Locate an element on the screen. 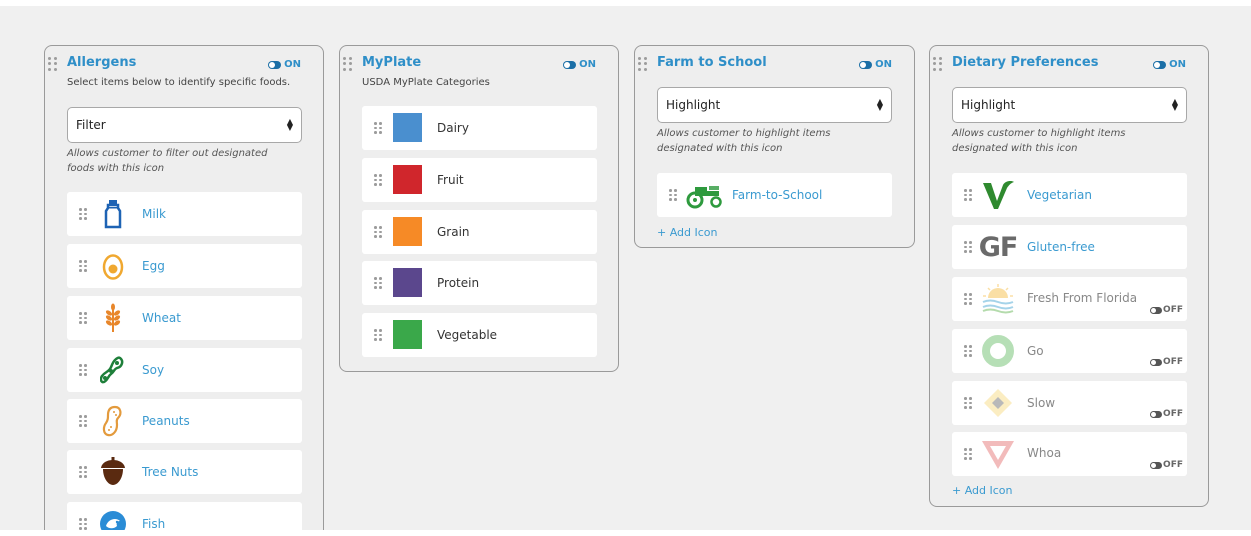 The width and height of the screenshot is (1251, 536). list-item: GF Gluten-free is located at coordinates (1069, 247).